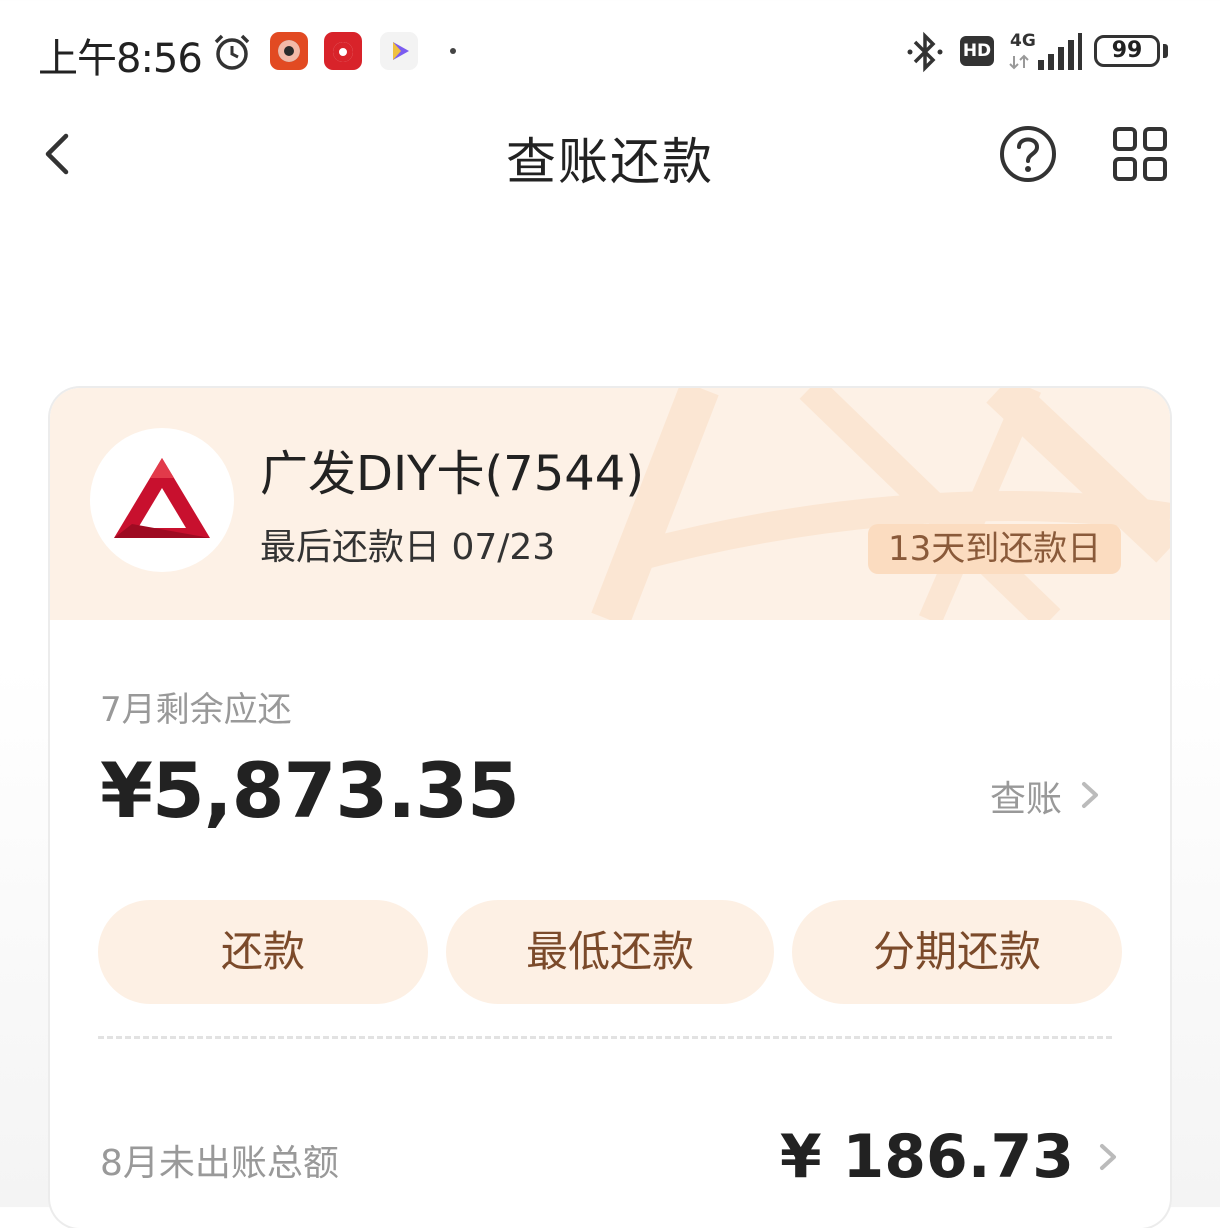 This screenshot has height=1228, width=1220. I want to click on hd-icon: HD, so click(977, 51).